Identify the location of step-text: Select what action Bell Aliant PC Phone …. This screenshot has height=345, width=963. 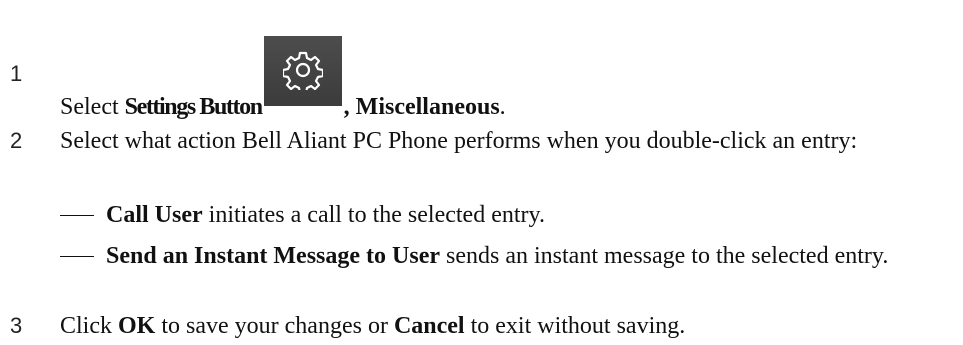
(459, 141).